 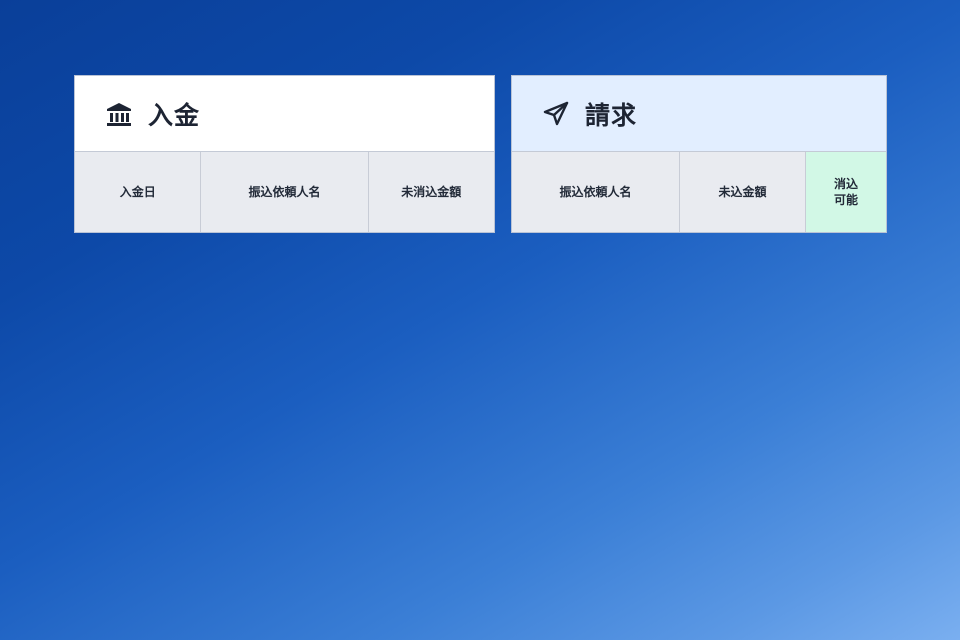 What do you see at coordinates (119, 114) in the screenshot?
I see `bank-icon` at bounding box center [119, 114].